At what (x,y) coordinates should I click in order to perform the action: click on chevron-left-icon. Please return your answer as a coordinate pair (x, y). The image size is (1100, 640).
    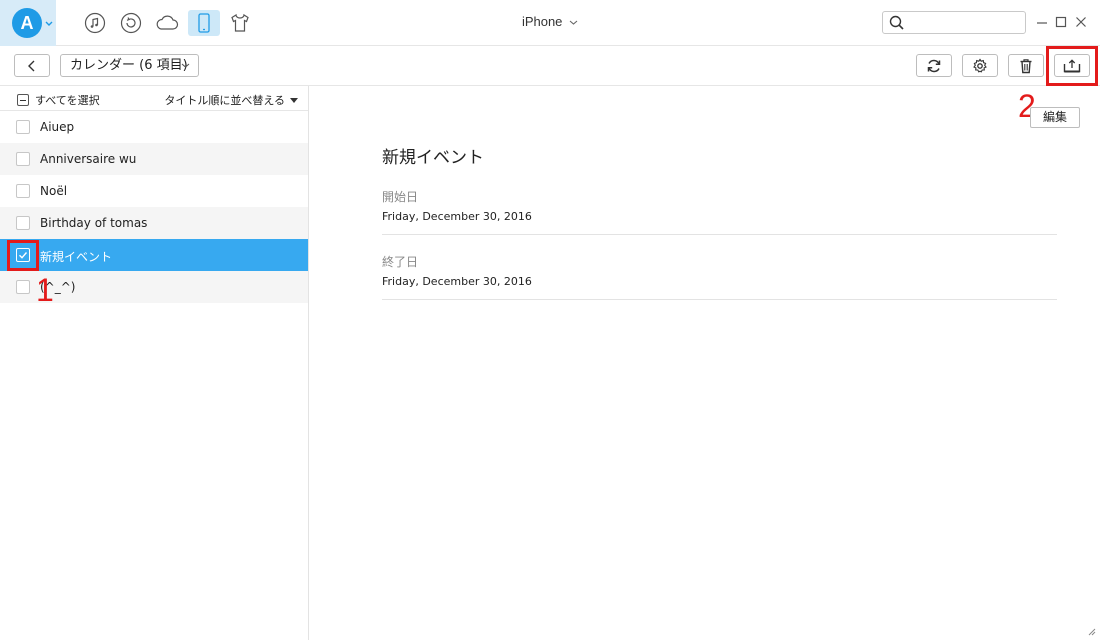
    Looking at the image, I should click on (31, 65).